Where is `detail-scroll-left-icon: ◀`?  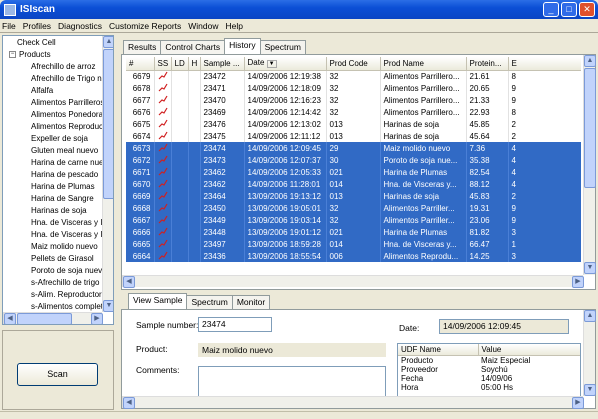 detail-scroll-left-icon: ◀ is located at coordinates (129, 403).